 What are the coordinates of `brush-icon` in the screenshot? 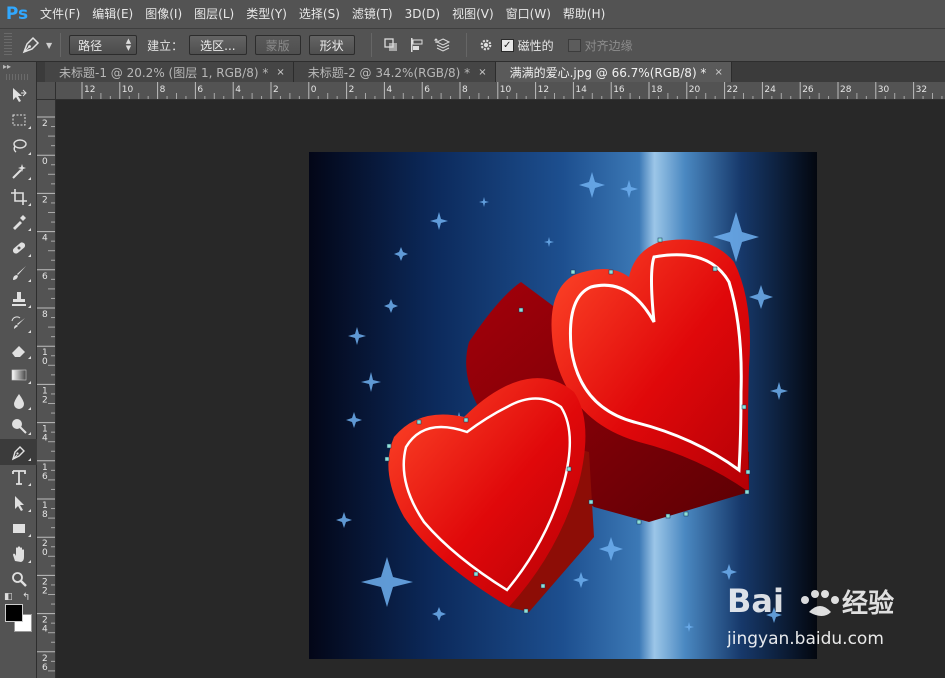 It's located at (19, 273).